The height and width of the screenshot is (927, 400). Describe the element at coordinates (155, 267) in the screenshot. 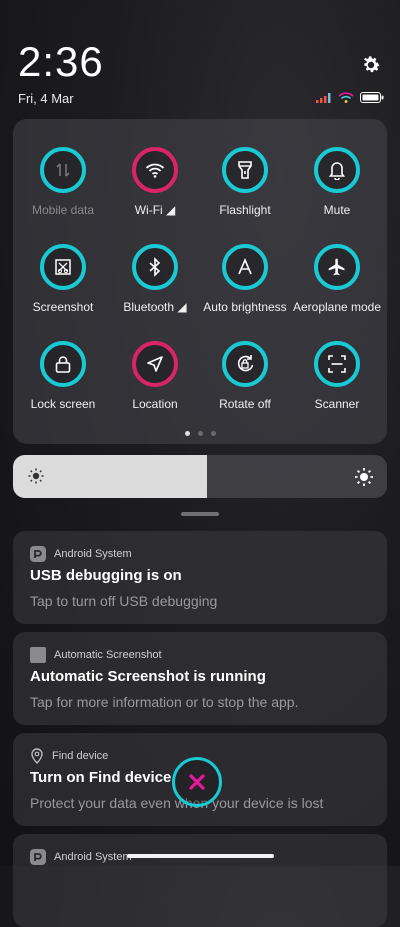

I see `bluetooth-icon` at that location.